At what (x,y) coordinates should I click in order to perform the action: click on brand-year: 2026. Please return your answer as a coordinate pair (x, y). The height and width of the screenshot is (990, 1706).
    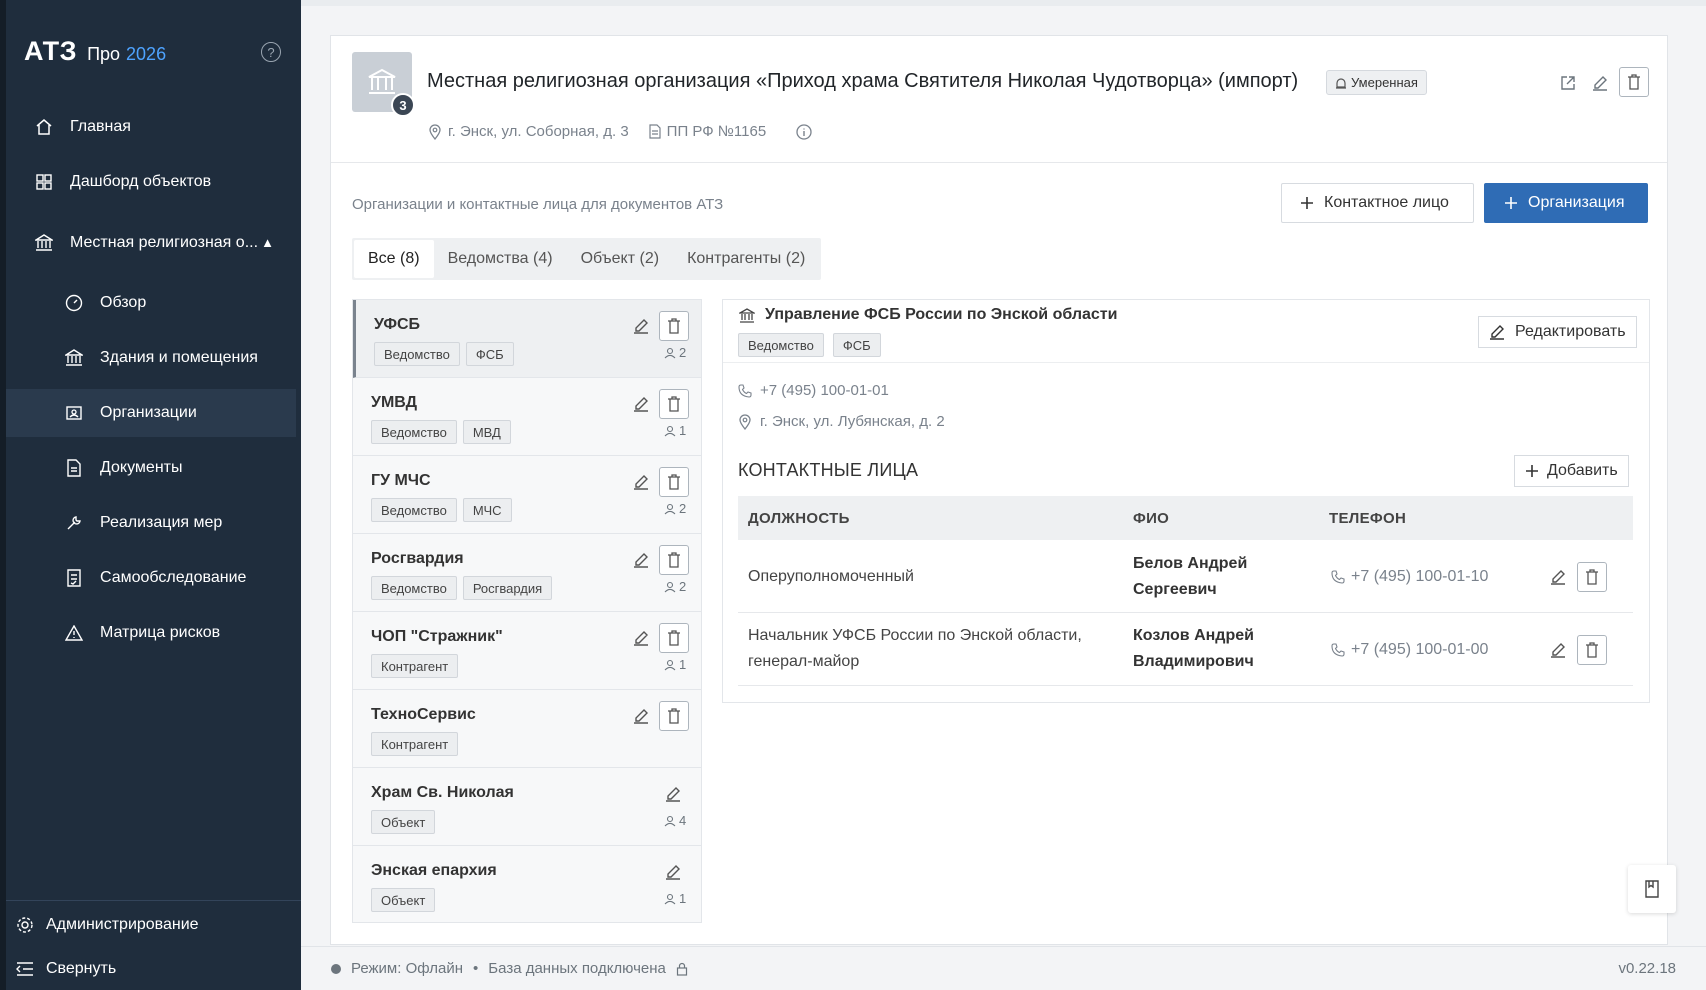
    Looking at the image, I should click on (146, 54).